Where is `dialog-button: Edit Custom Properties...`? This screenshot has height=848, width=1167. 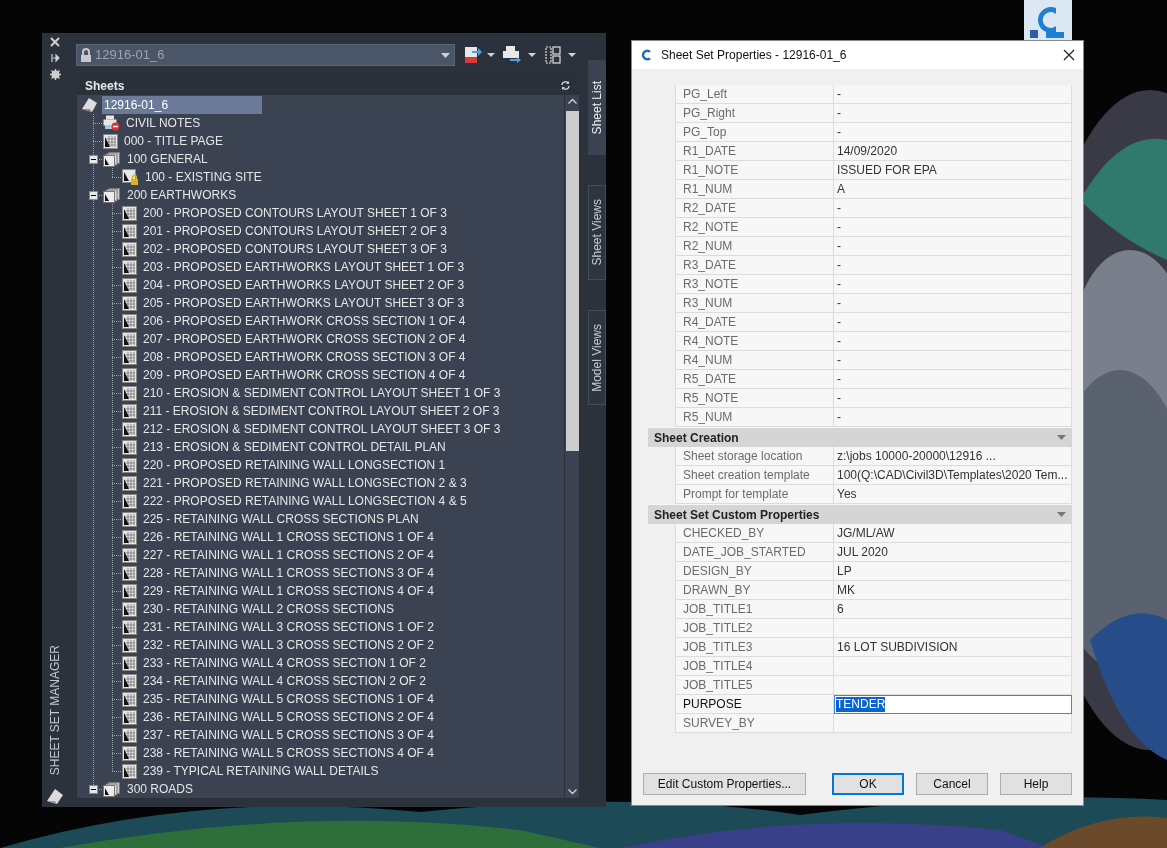
dialog-button: Edit Custom Properties... is located at coordinates (724, 784).